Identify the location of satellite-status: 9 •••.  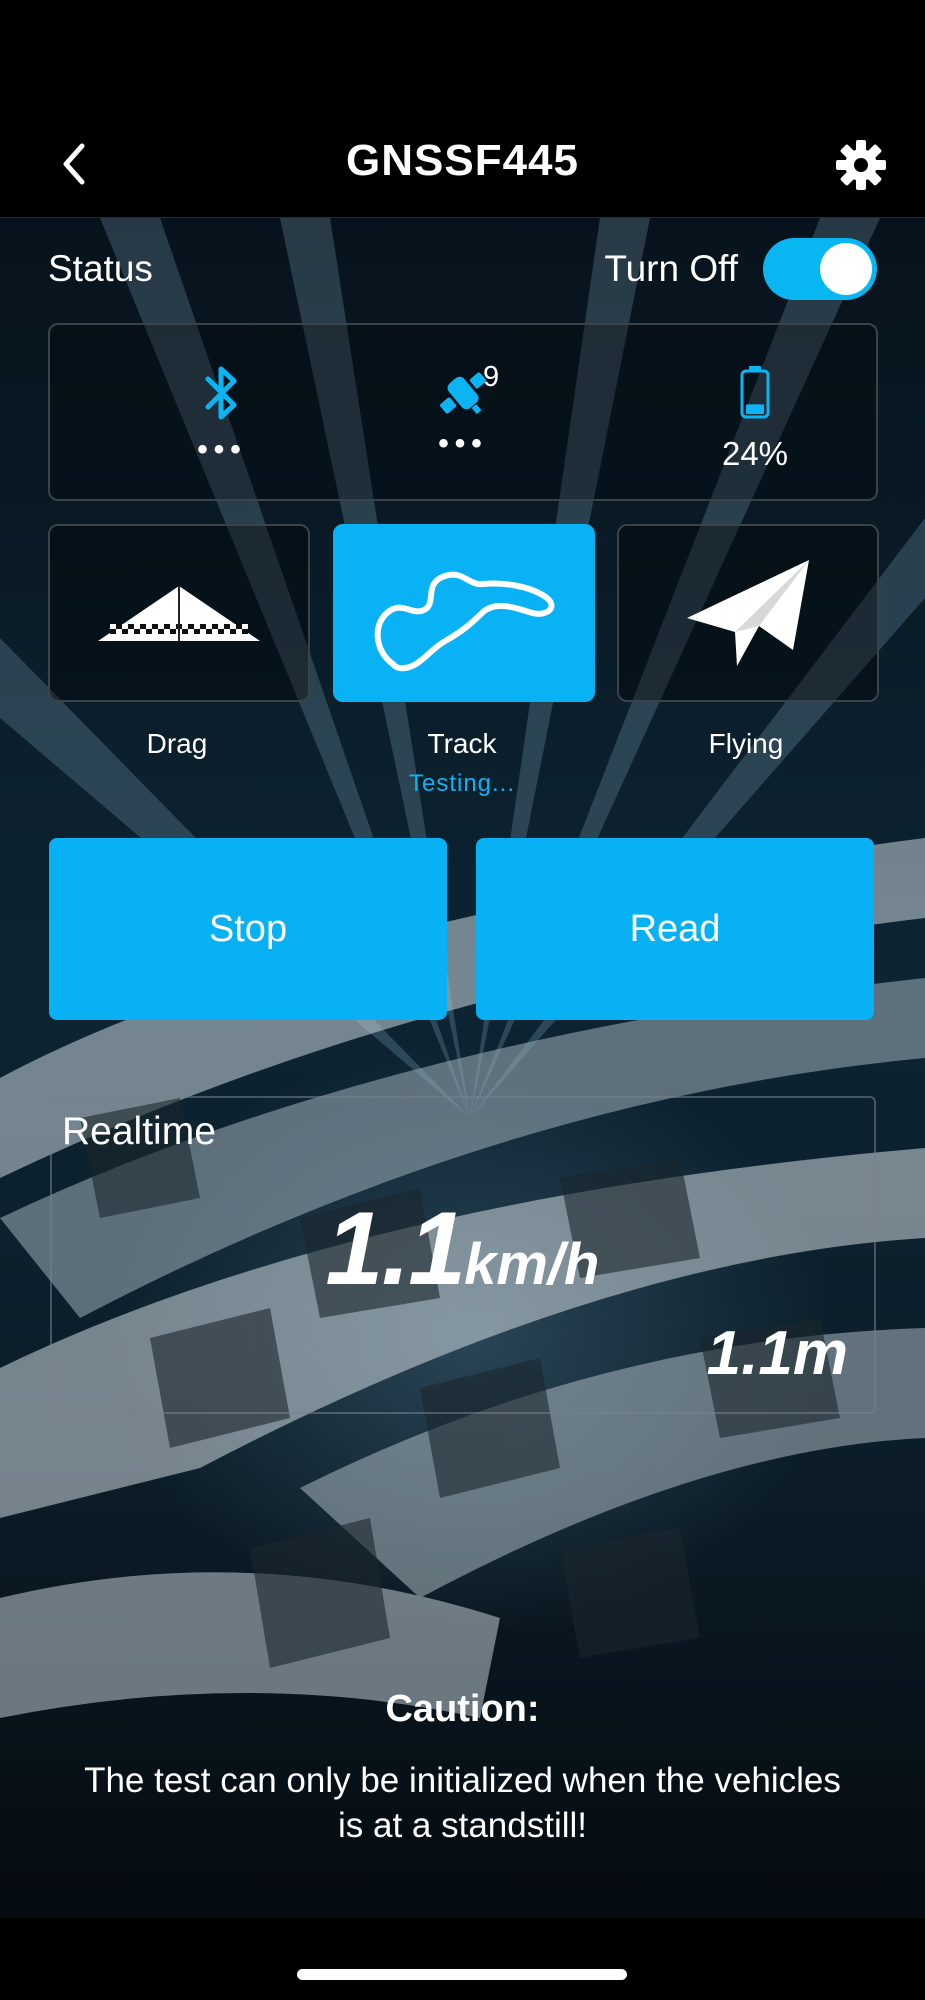
(463, 412).